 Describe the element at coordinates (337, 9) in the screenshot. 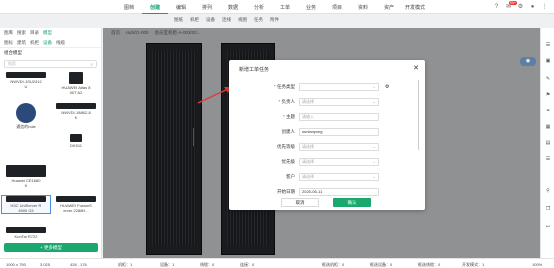

I see `menu-item: 项目` at that location.